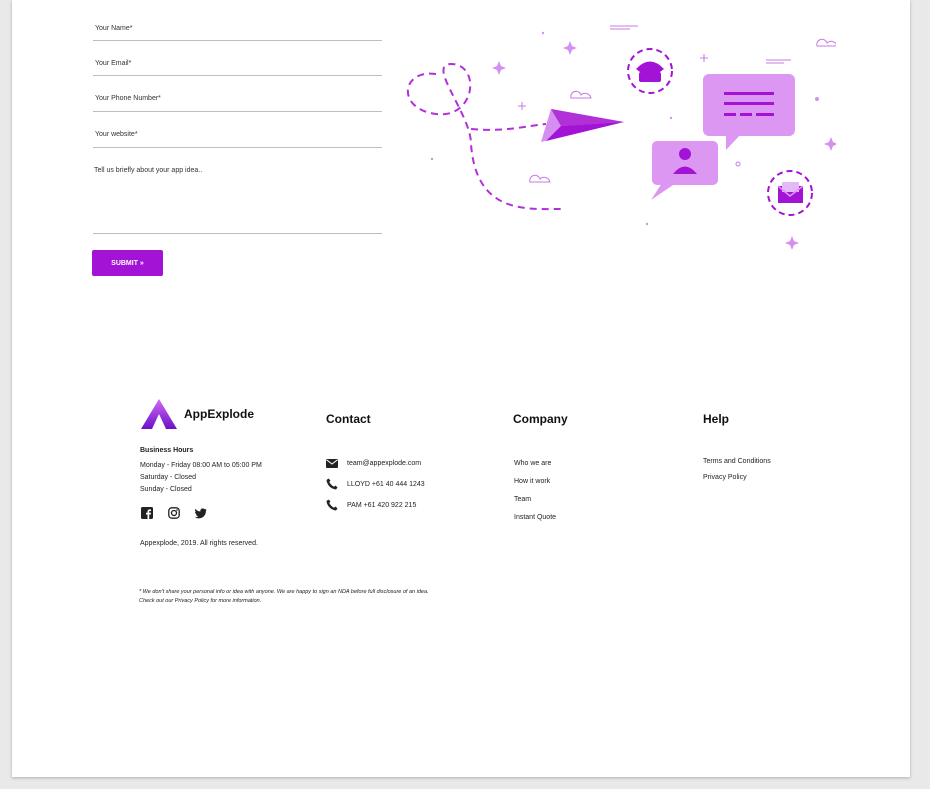 This screenshot has width=930, height=789. What do you see at coordinates (114, 28) in the screenshot?
I see `name-placeholder: Your Name*` at bounding box center [114, 28].